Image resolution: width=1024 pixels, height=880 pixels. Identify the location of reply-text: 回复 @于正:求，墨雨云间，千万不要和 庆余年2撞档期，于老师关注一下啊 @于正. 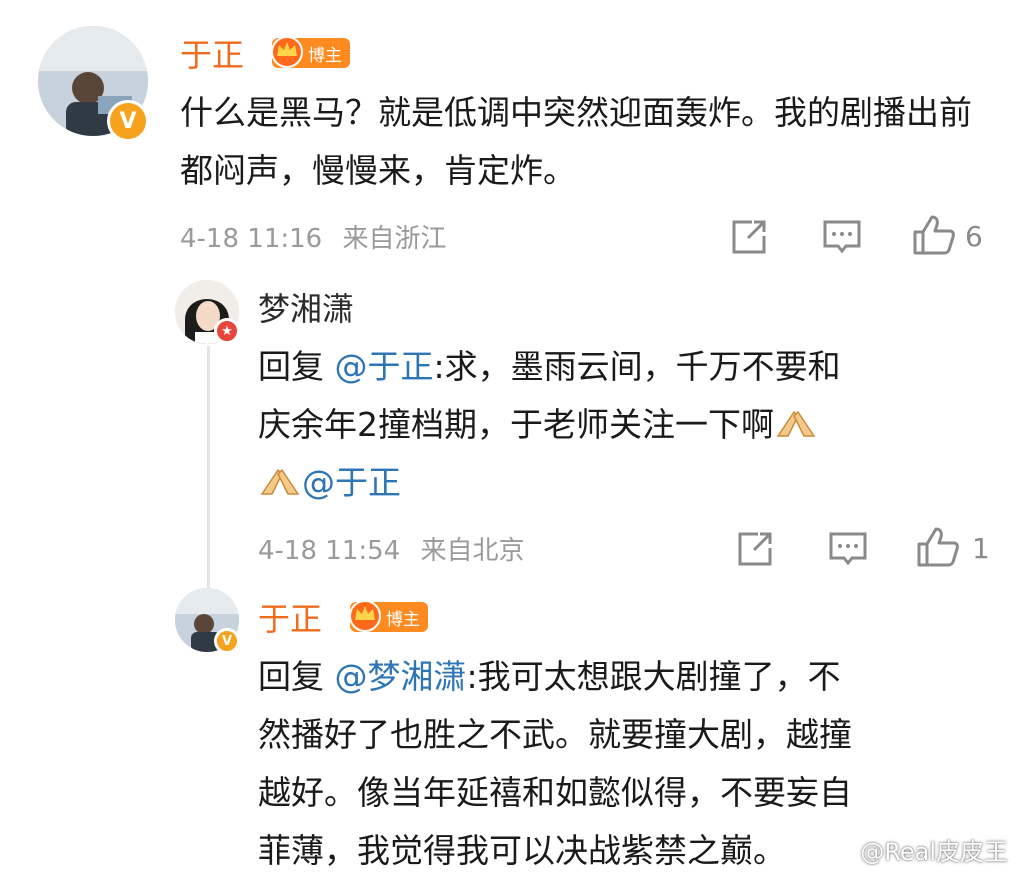
(628, 425).